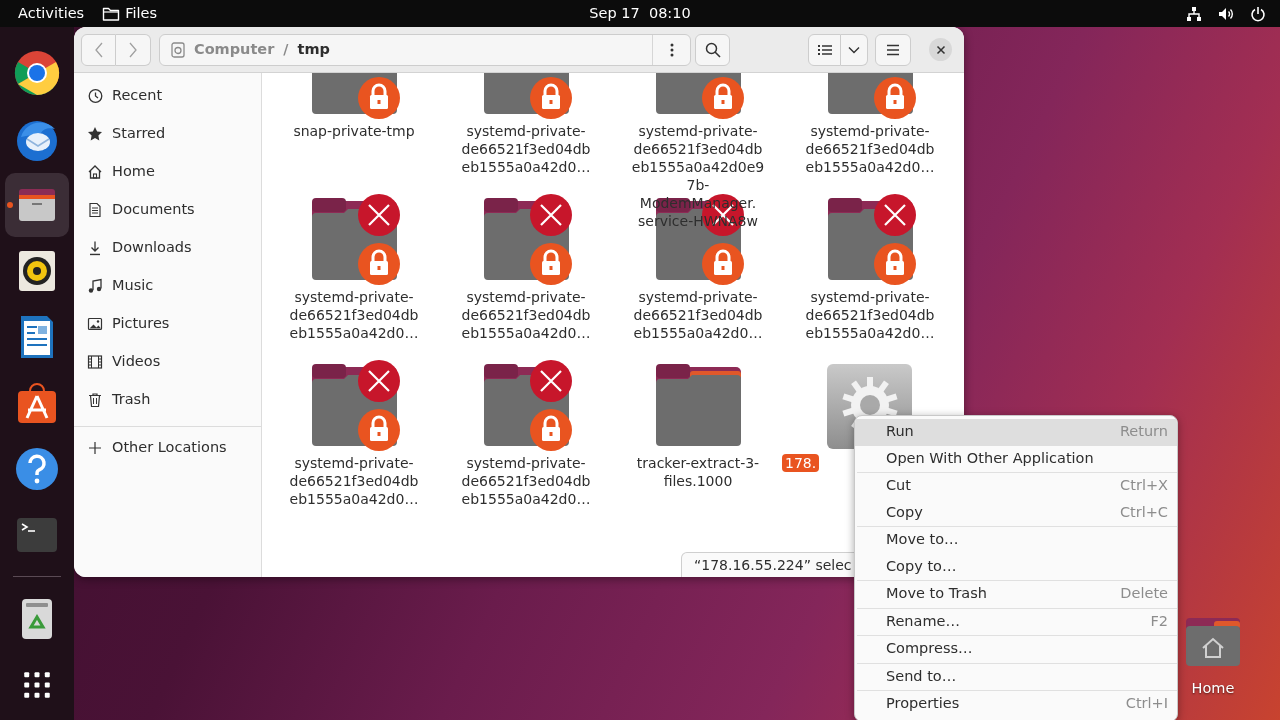 Image resolution: width=1280 pixels, height=720 pixels. I want to click on close-button, so click(940, 49).